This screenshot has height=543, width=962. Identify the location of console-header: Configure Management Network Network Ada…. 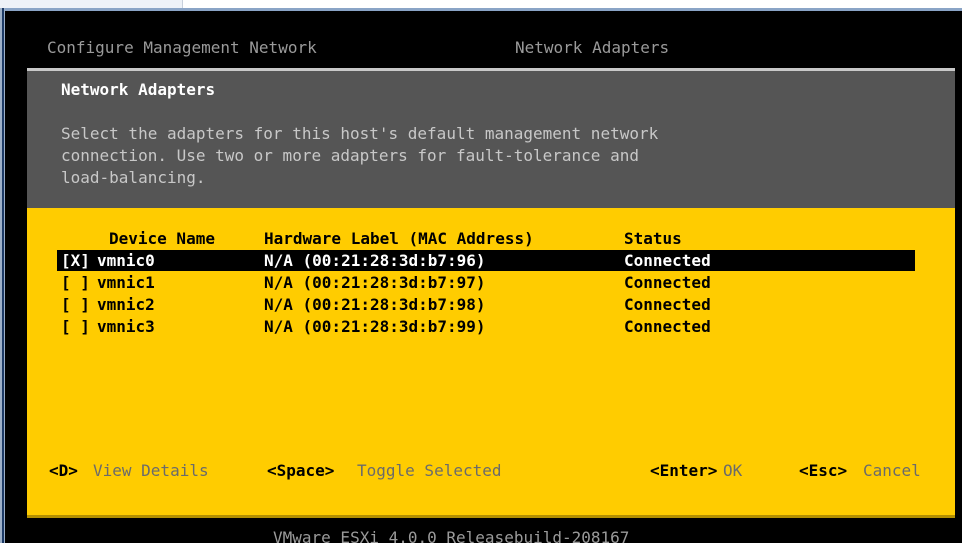
(483, 39).